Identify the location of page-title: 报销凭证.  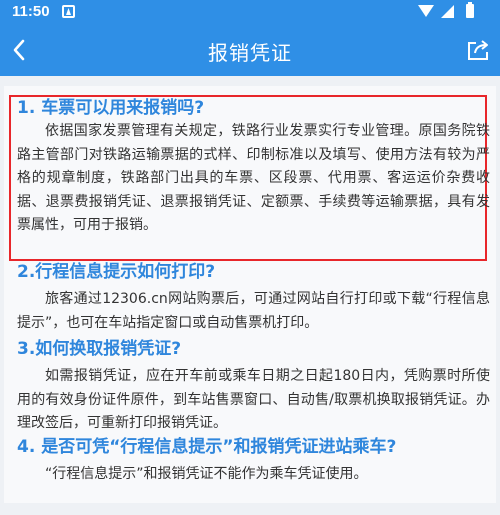
(250, 53).